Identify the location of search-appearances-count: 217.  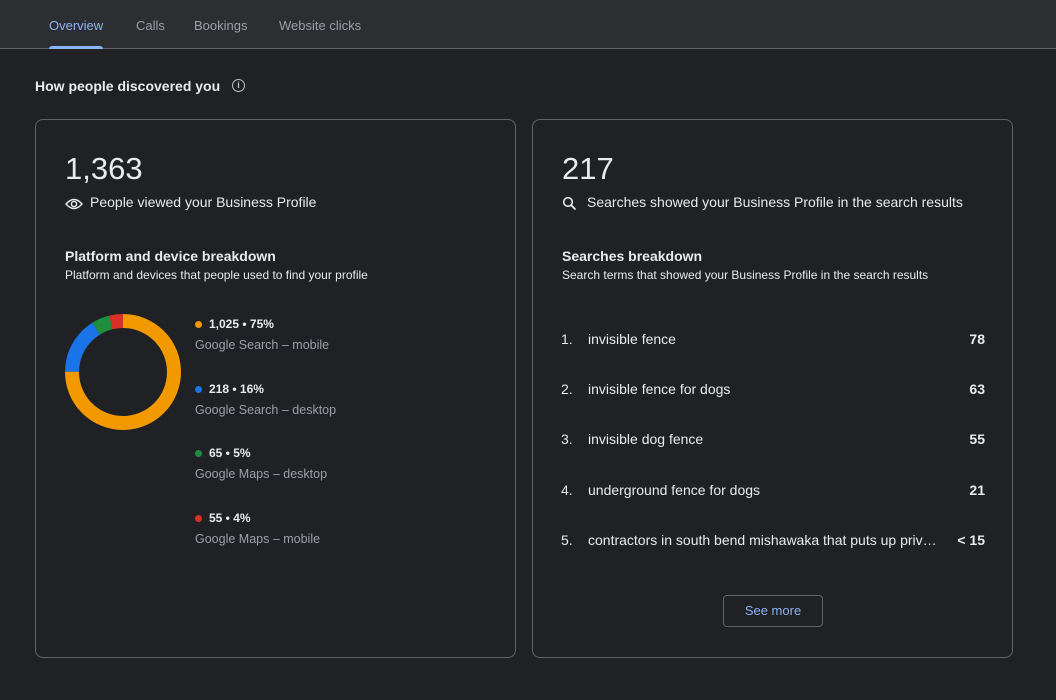
(588, 168).